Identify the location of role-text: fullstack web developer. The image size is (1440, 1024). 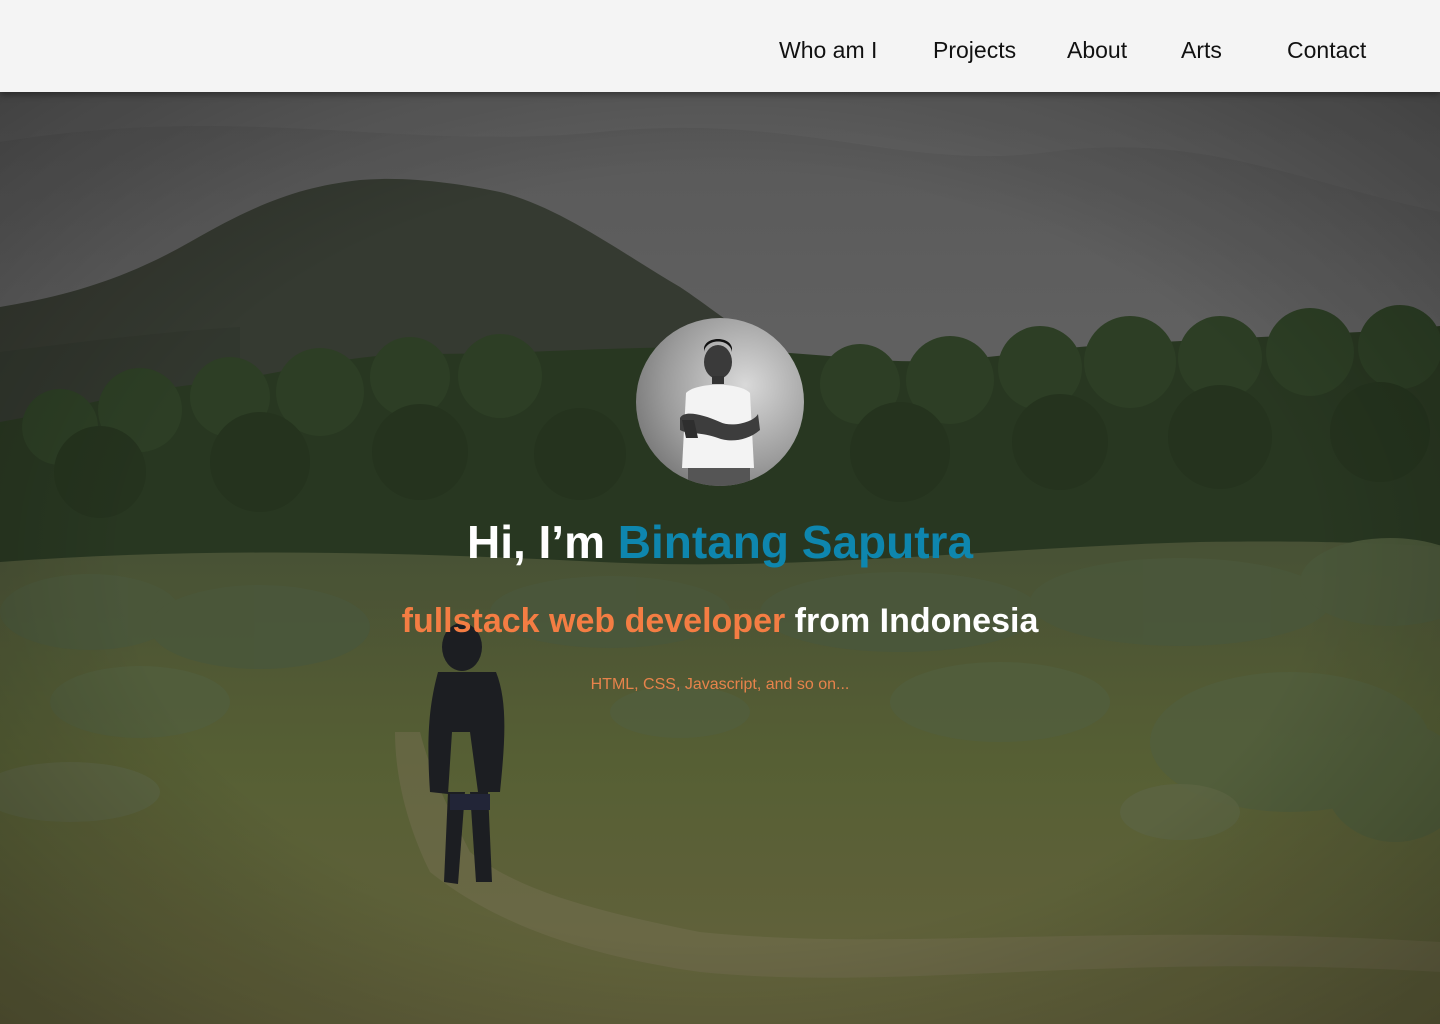
(593, 621).